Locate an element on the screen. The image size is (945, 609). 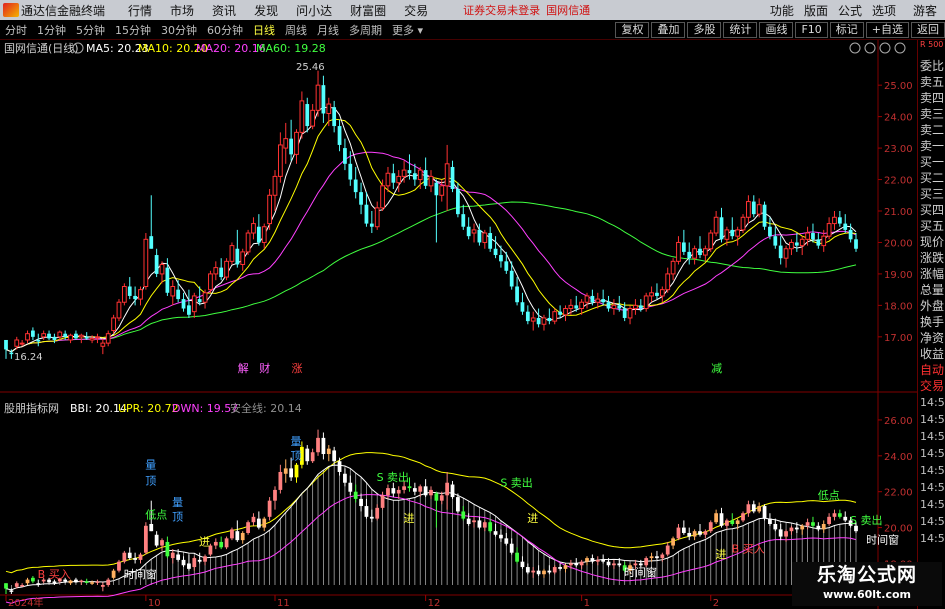
overlay-button: 叠加 is located at coordinates (668, 30).